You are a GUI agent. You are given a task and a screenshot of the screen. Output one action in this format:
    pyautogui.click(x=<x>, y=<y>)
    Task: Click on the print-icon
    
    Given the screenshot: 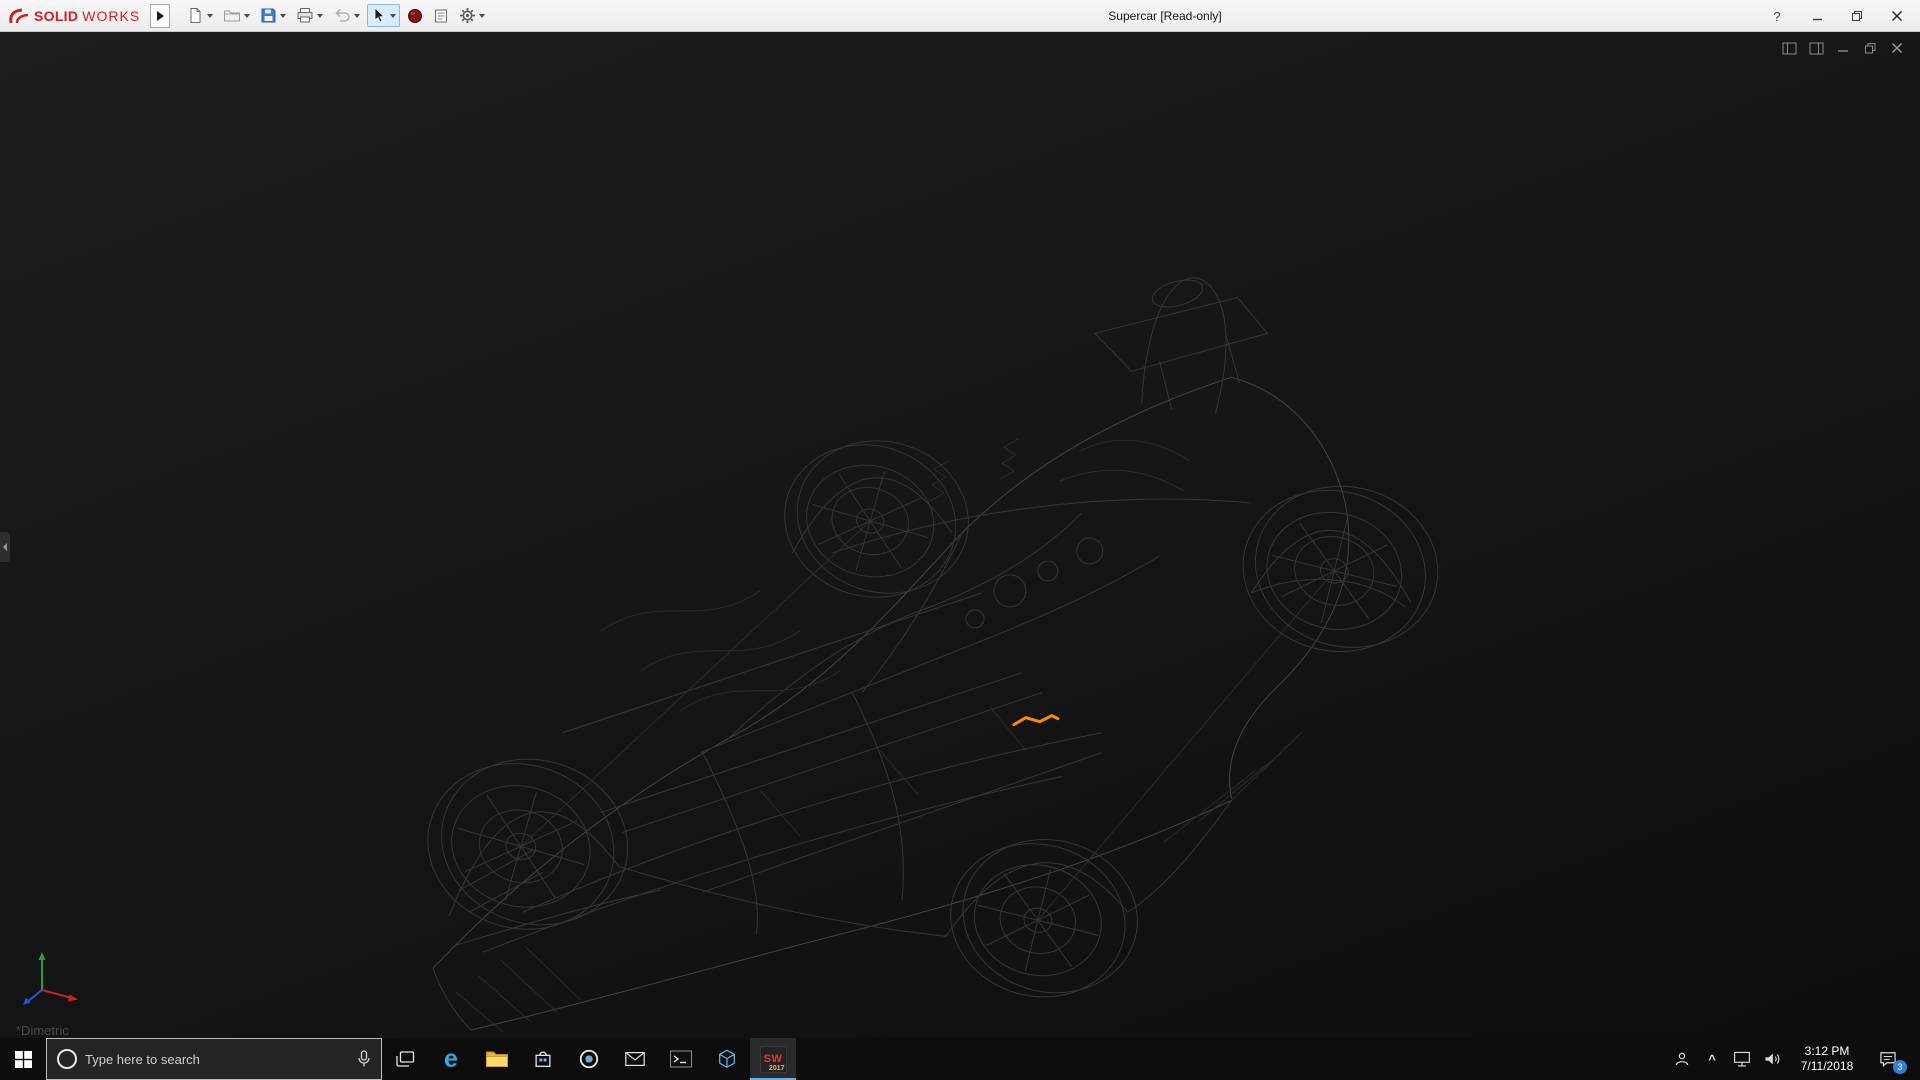 What is the action you would take?
    pyautogui.click(x=305, y=15)
    